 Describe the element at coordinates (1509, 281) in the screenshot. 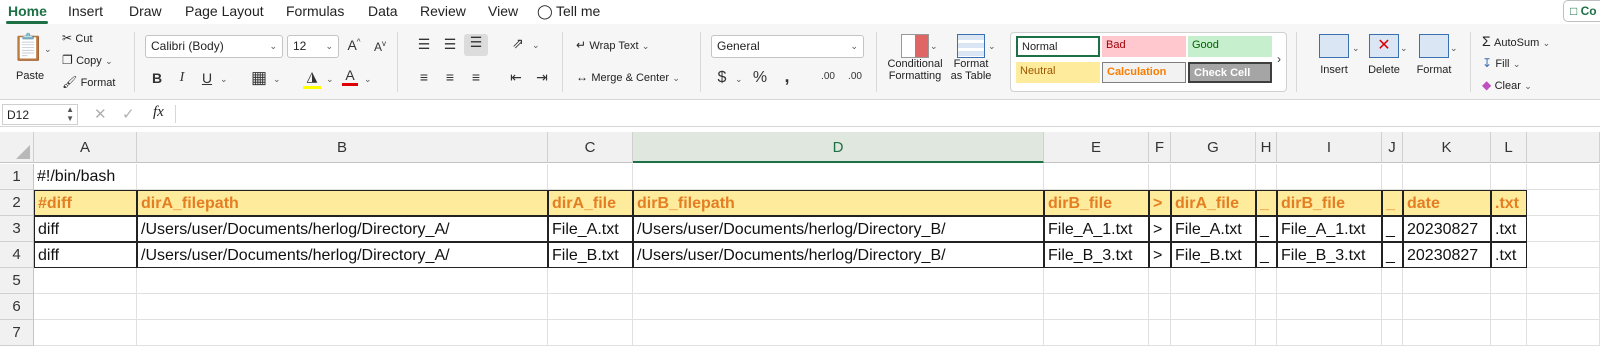

I see `cell-l5` at that location.